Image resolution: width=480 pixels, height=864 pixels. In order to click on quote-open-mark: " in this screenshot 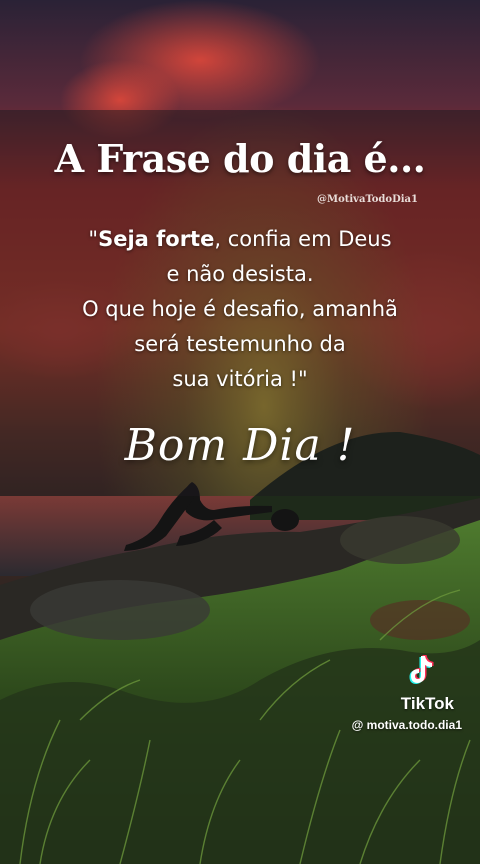, I will do `click(93, 239)`.